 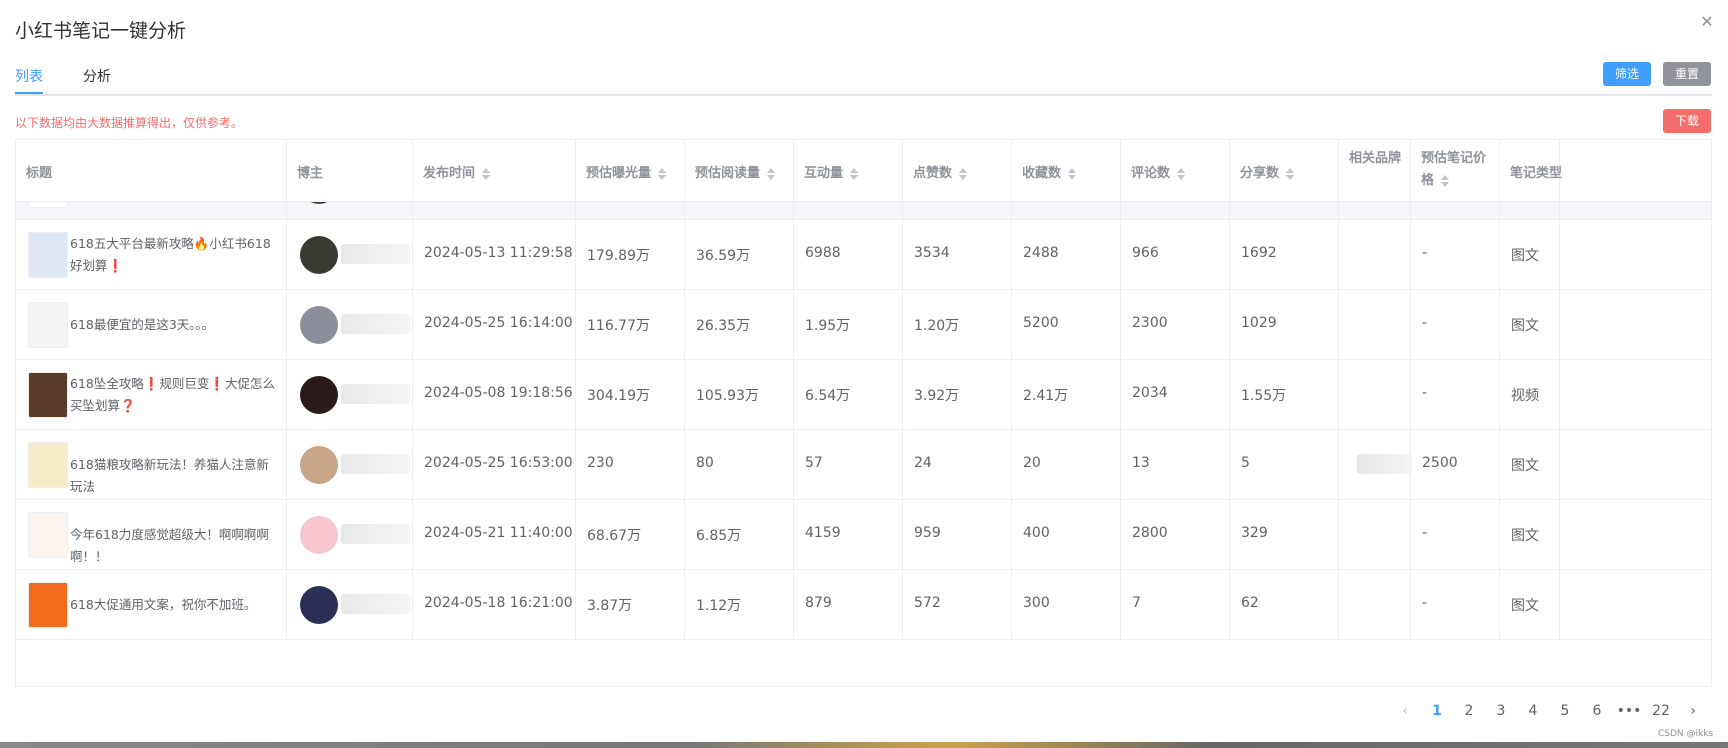 What do you see at coordinates (1260, 173) in the screenshot?
I see `column-label: 分享数` at bounding box center [1260, 173].